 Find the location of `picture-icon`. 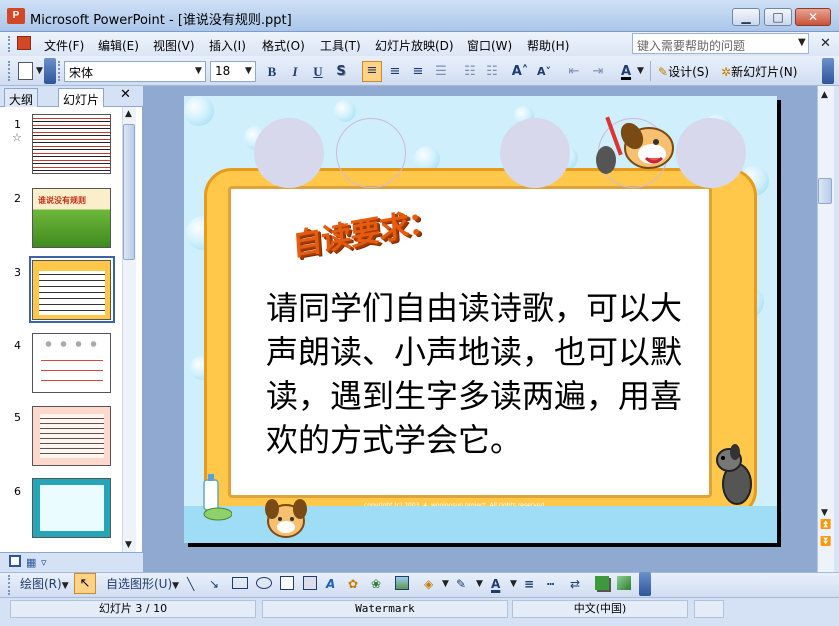

picture-icon is located at coordinates (402, 583).